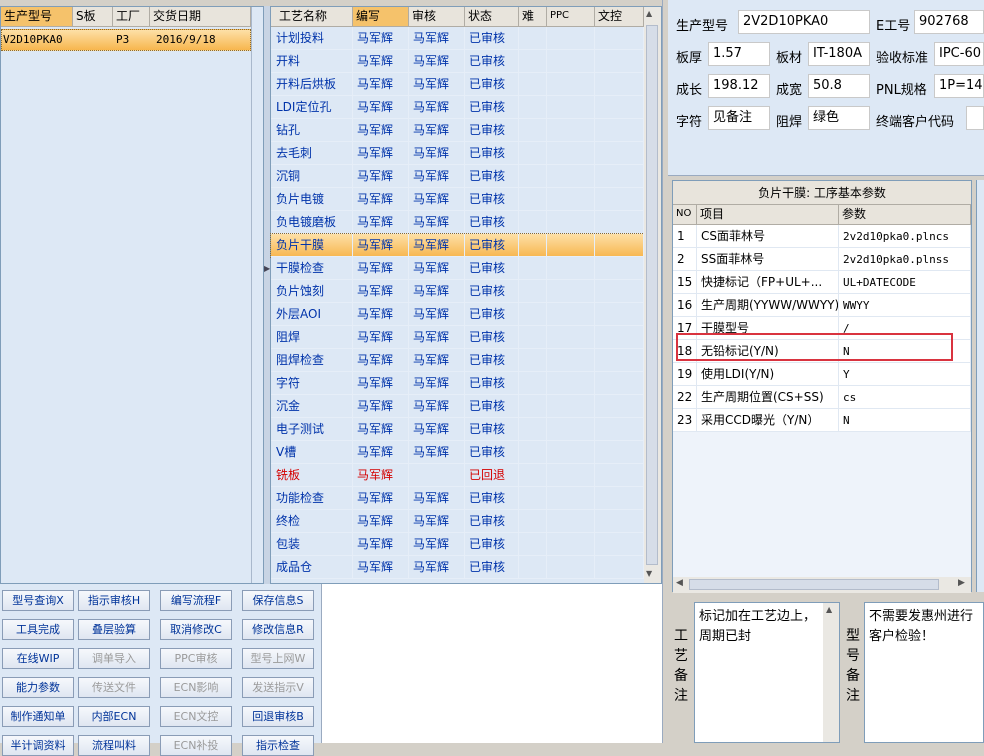  I want to click on button-2-3: 型号上网W, so click(278, 658).